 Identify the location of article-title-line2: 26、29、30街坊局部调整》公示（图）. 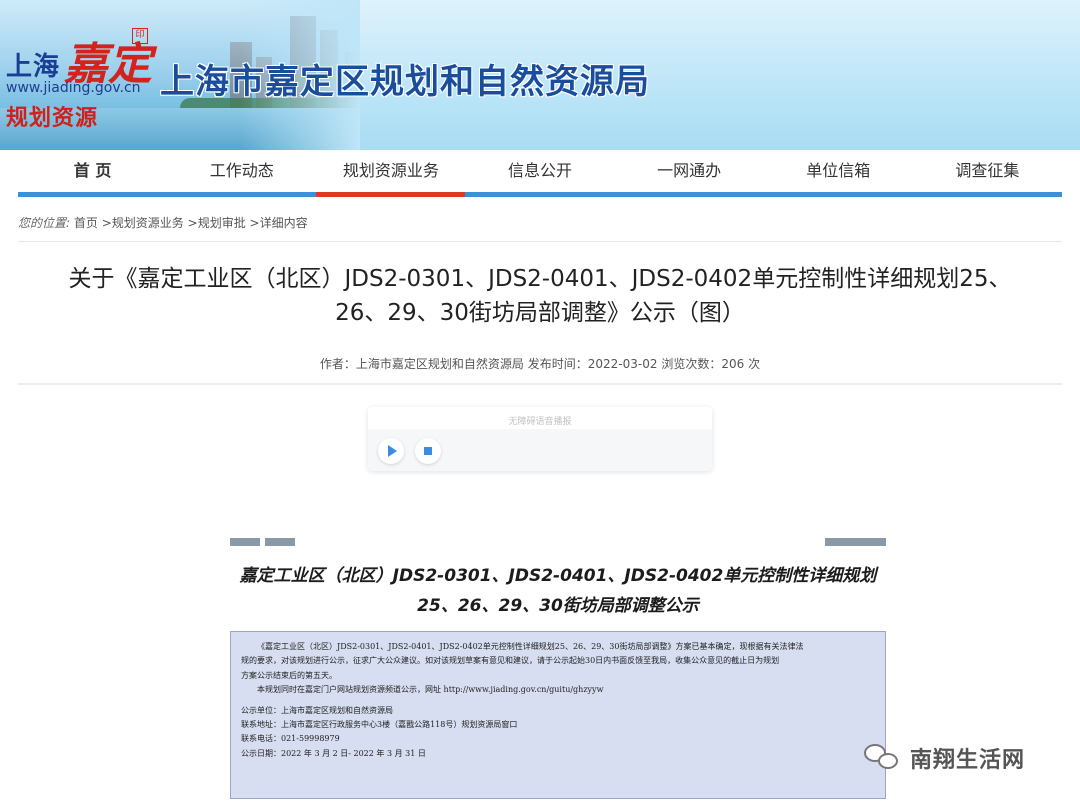
(540, 313).